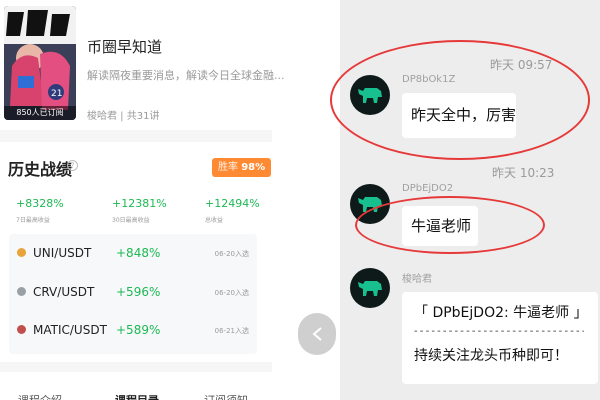 Image resolution: width=600 pixels, height=400 pixels. I want to click on stat-30day: +12381% 30日最高收益, so click(139, 210).